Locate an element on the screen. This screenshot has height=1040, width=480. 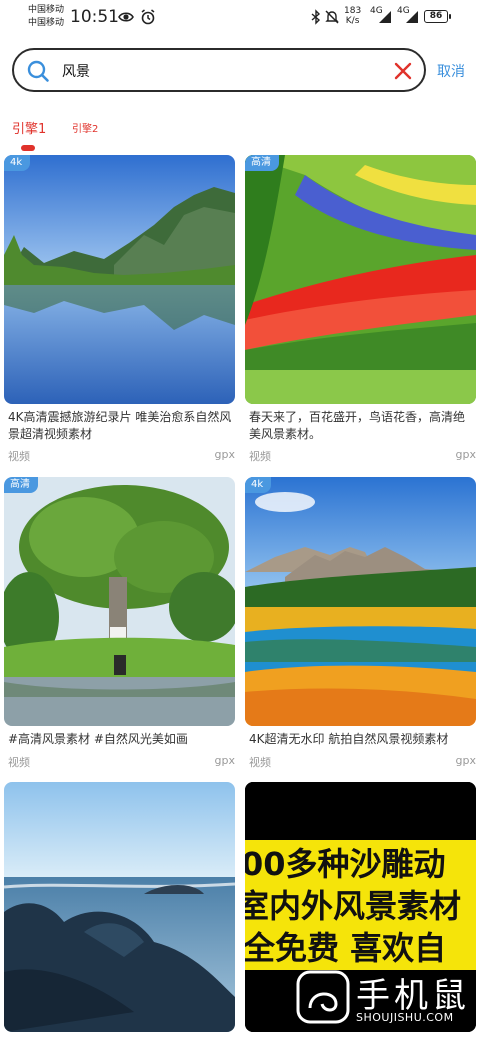
signal-1-icon is located at coordinates (385, 17).